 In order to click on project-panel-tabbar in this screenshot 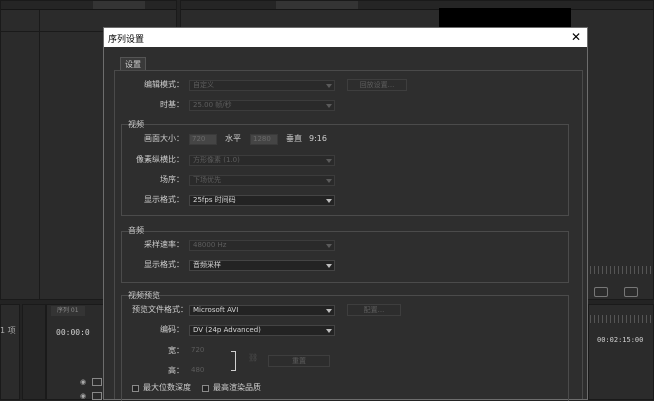, I will do `click(88, 5)`.